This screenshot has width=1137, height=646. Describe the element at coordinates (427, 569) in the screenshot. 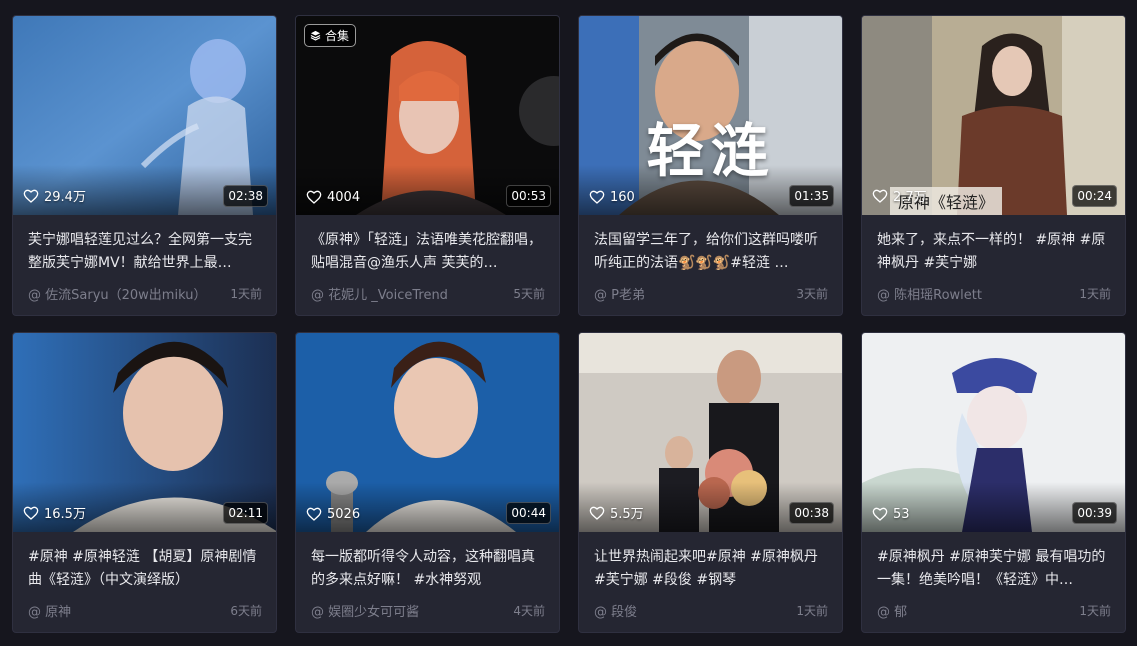

I see `video-title: 每一版都听得令人动容，这种翻唱真的多来点好嘛！ #水神努观` at that location.